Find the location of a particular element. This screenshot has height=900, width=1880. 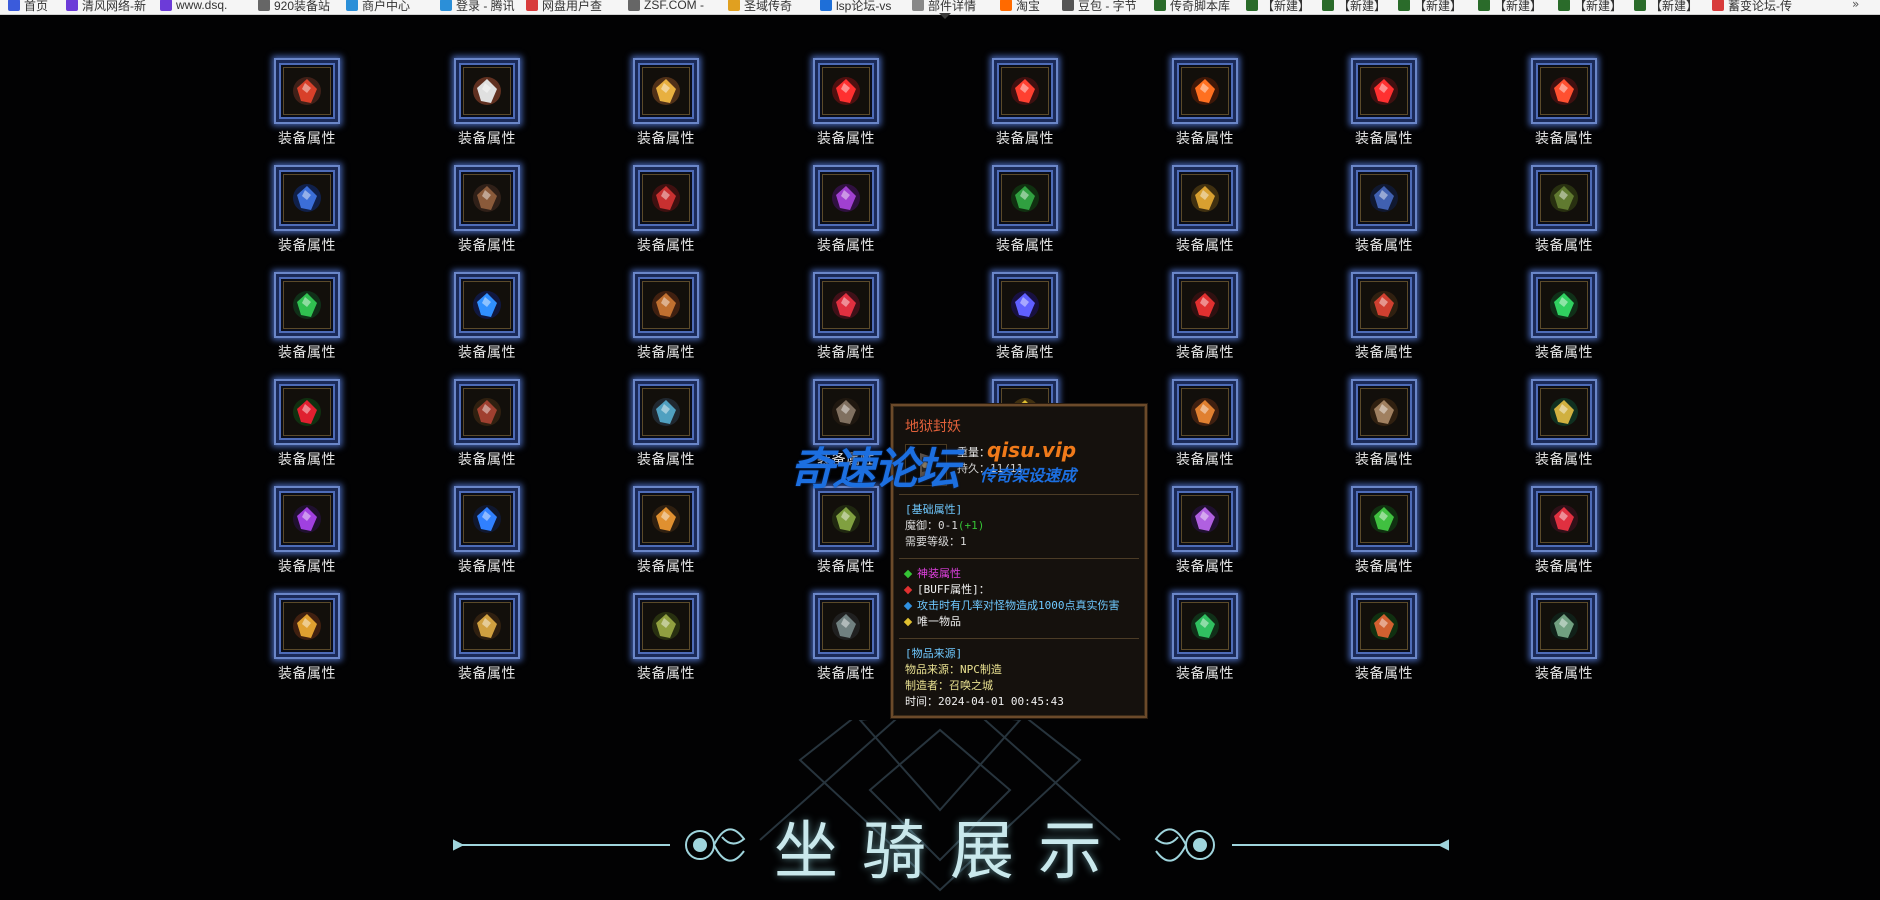

red-staff-icon is located at coordinates (307, 91).